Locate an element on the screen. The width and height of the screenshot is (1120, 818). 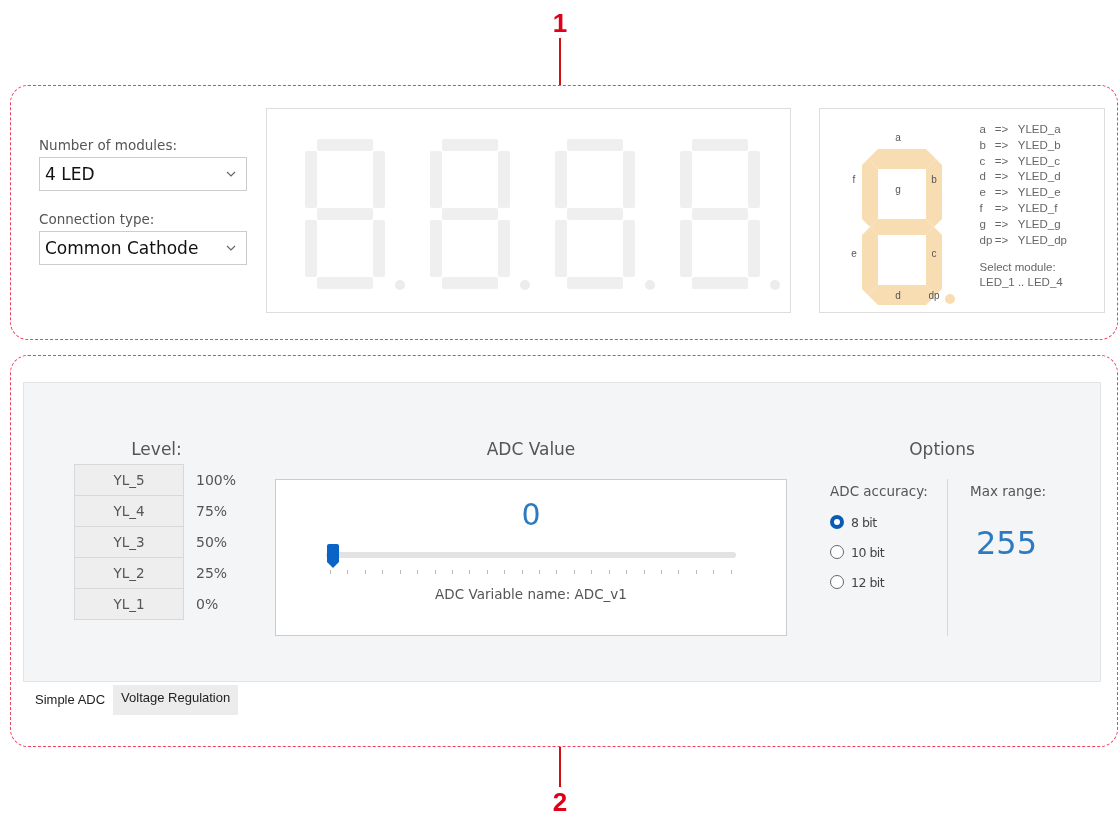
field-label: Number of modules: is located at coordinates (108, 145).